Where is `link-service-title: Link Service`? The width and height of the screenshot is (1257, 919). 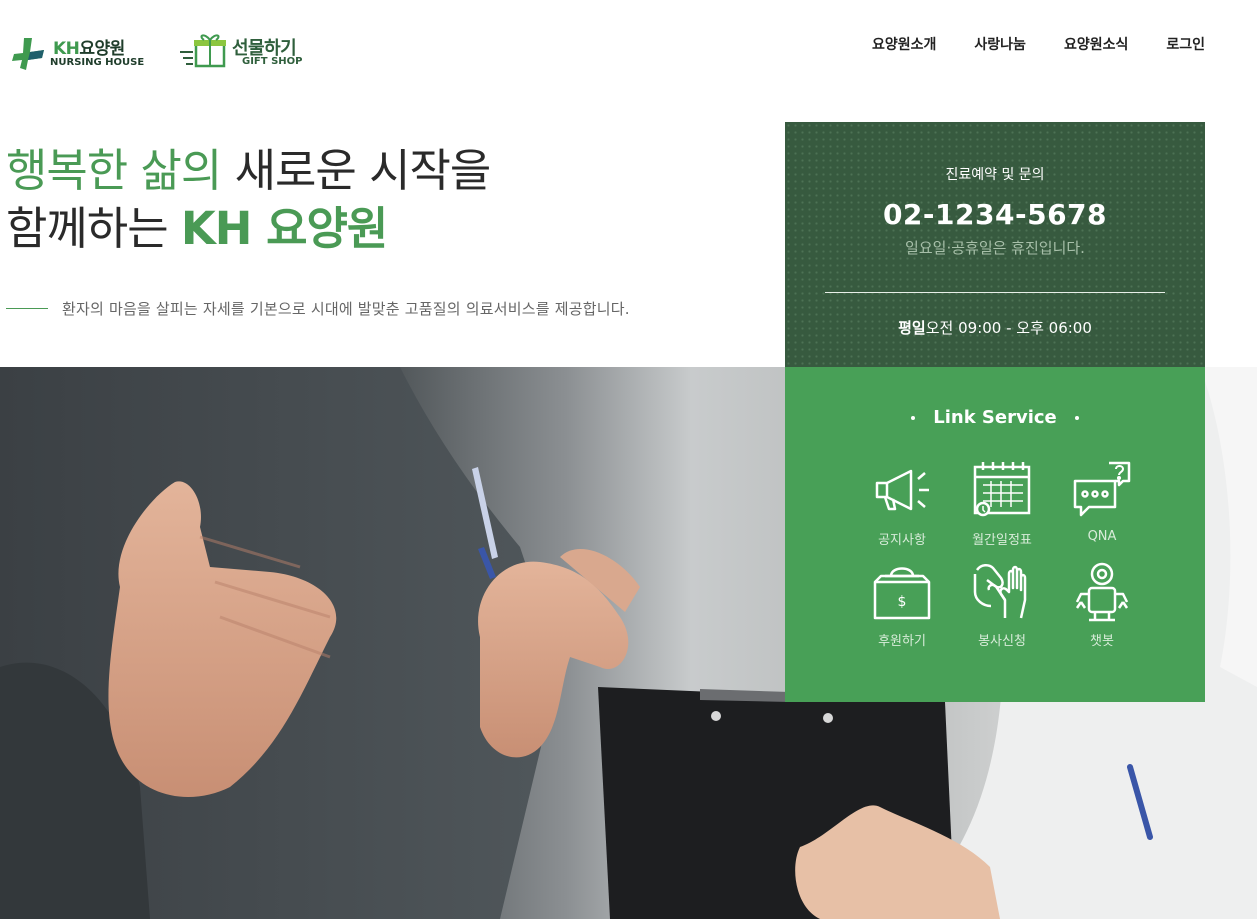 link-service-title: Link Service is located at coordinates (995, 417).